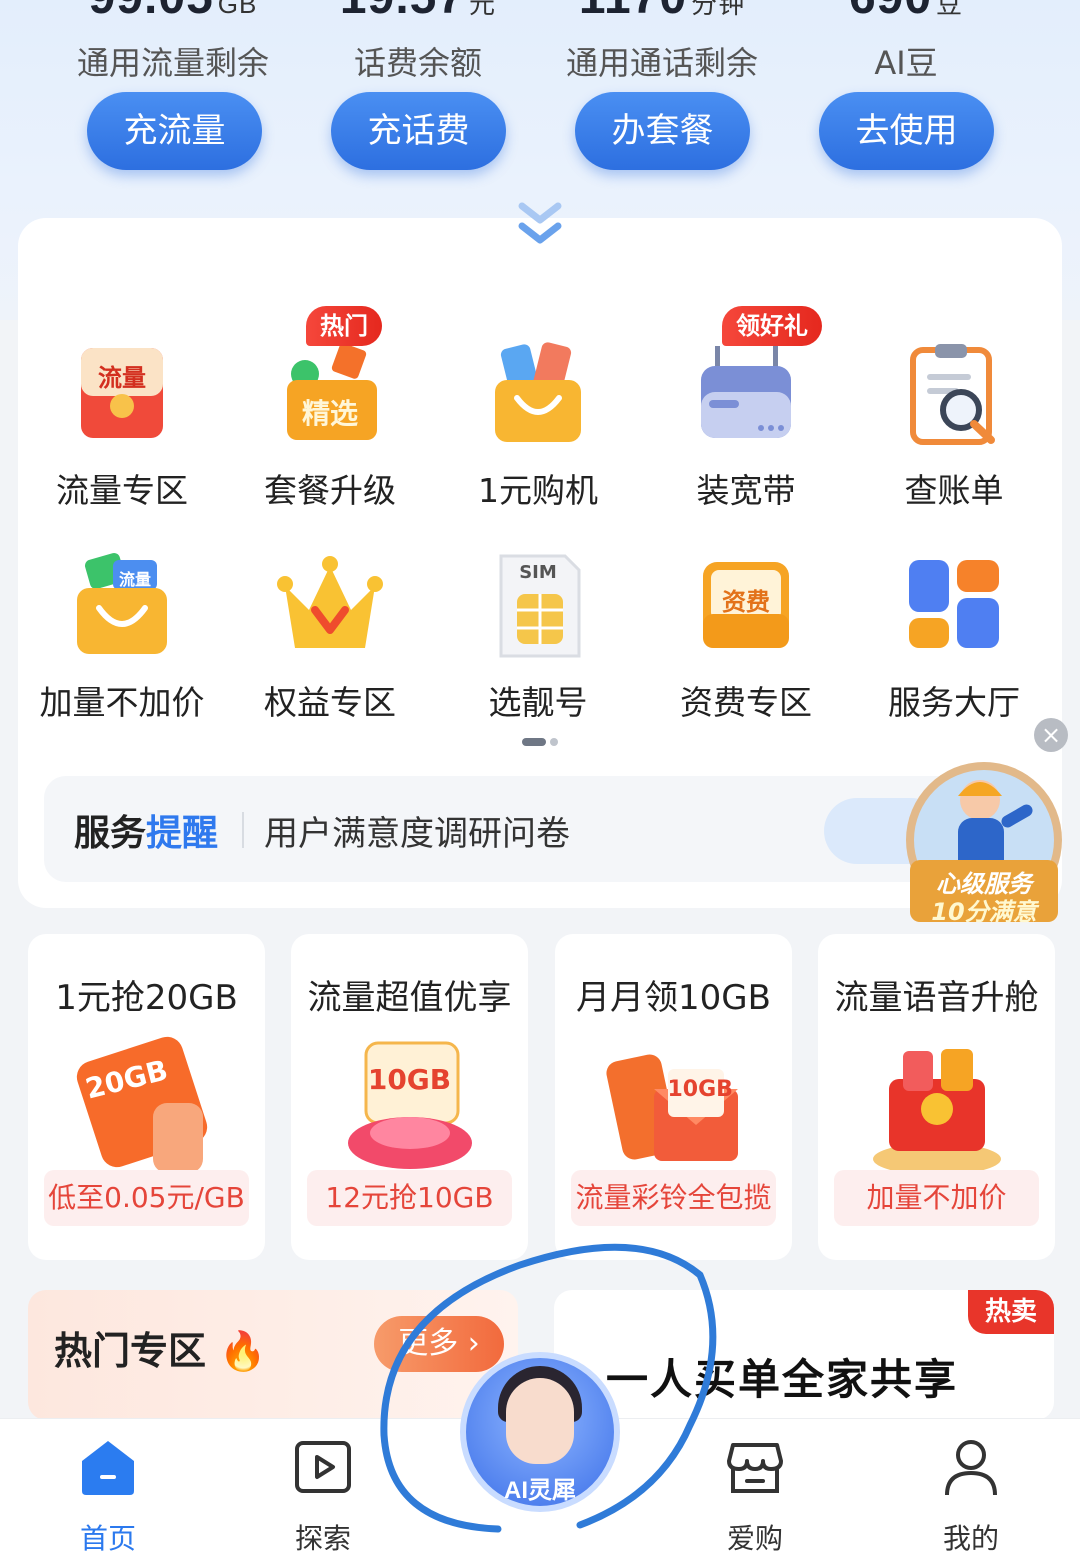 The width and height of the screenshot is (1080, 1560). I want to click on home-icon, so click(108, 1468).